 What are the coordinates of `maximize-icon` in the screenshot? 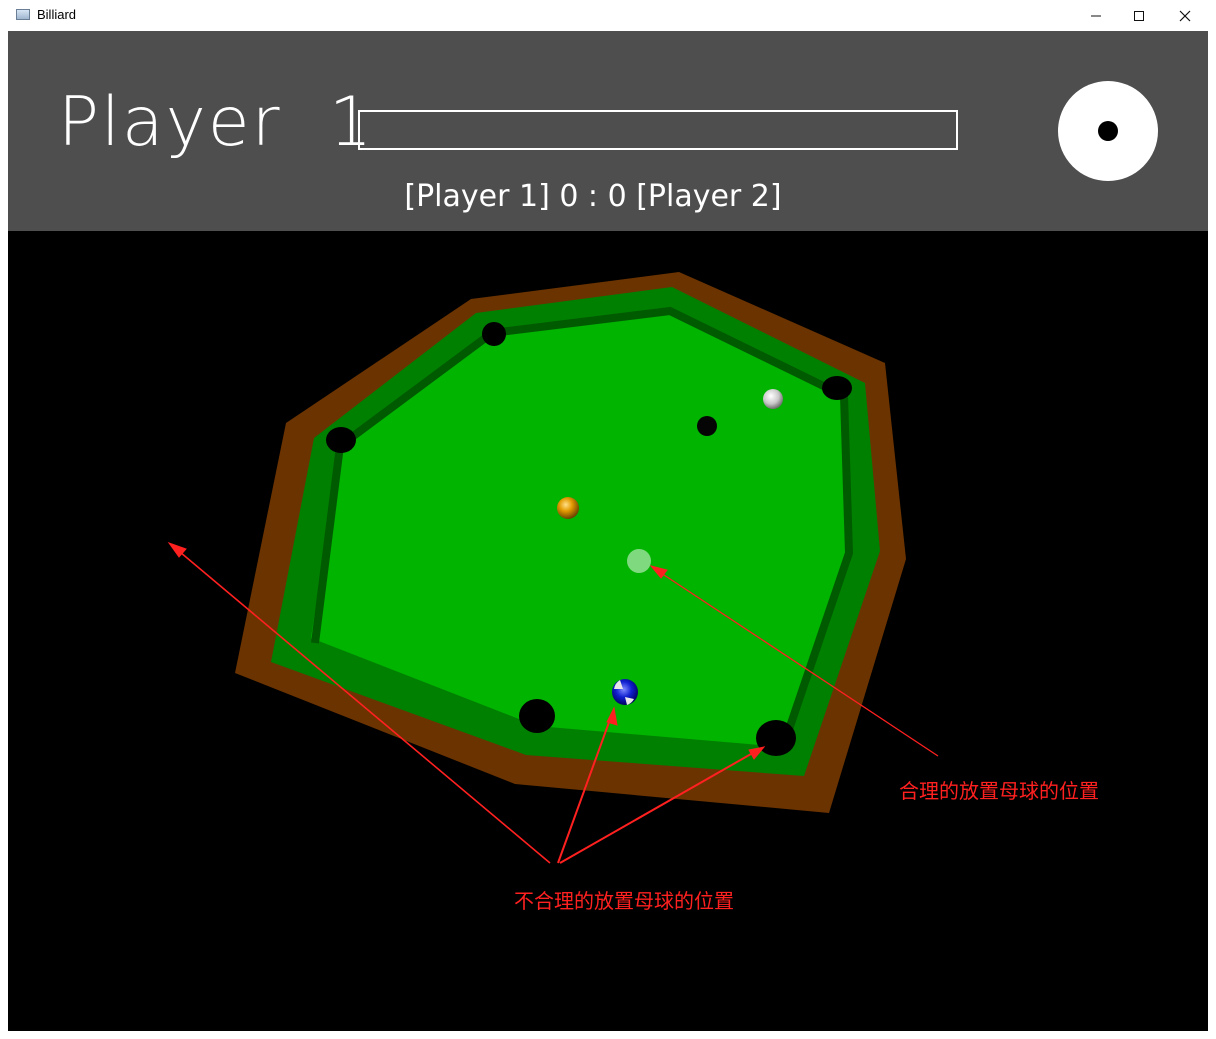 It's located at (1139, 15).